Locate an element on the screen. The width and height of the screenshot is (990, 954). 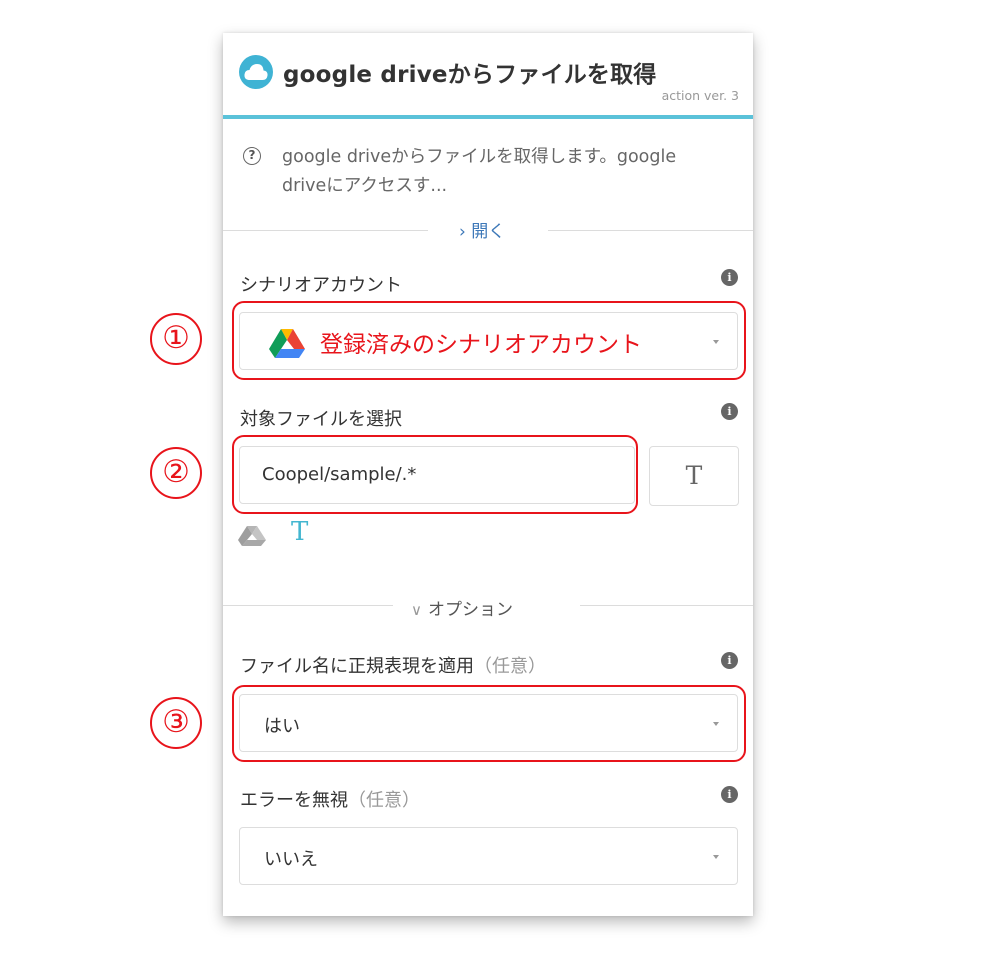
target-file-label: 対象ファイルを選択 is located at coordinates (321, 419).